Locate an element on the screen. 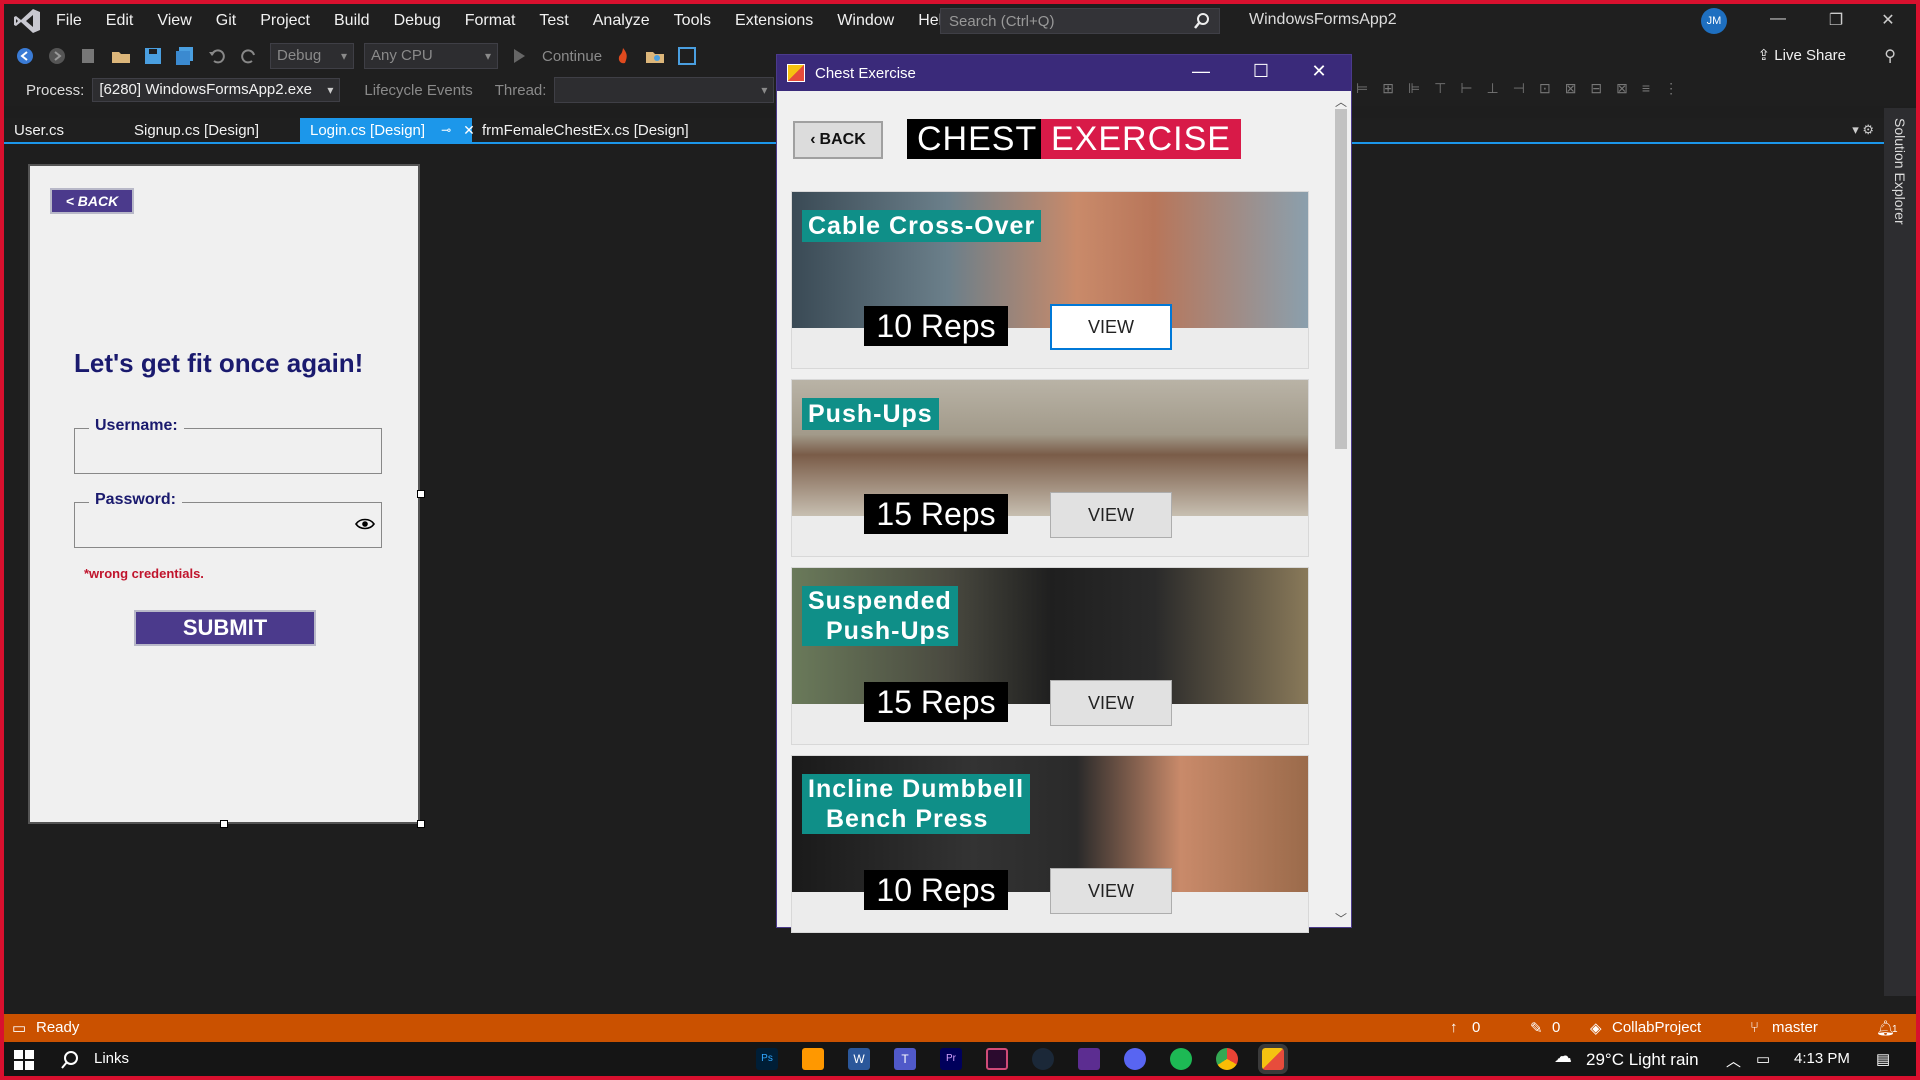 Image resolution: width=1920 pixels, height=1080 pixels. winforms-app-icon is located at coordinates (1273, 1059).